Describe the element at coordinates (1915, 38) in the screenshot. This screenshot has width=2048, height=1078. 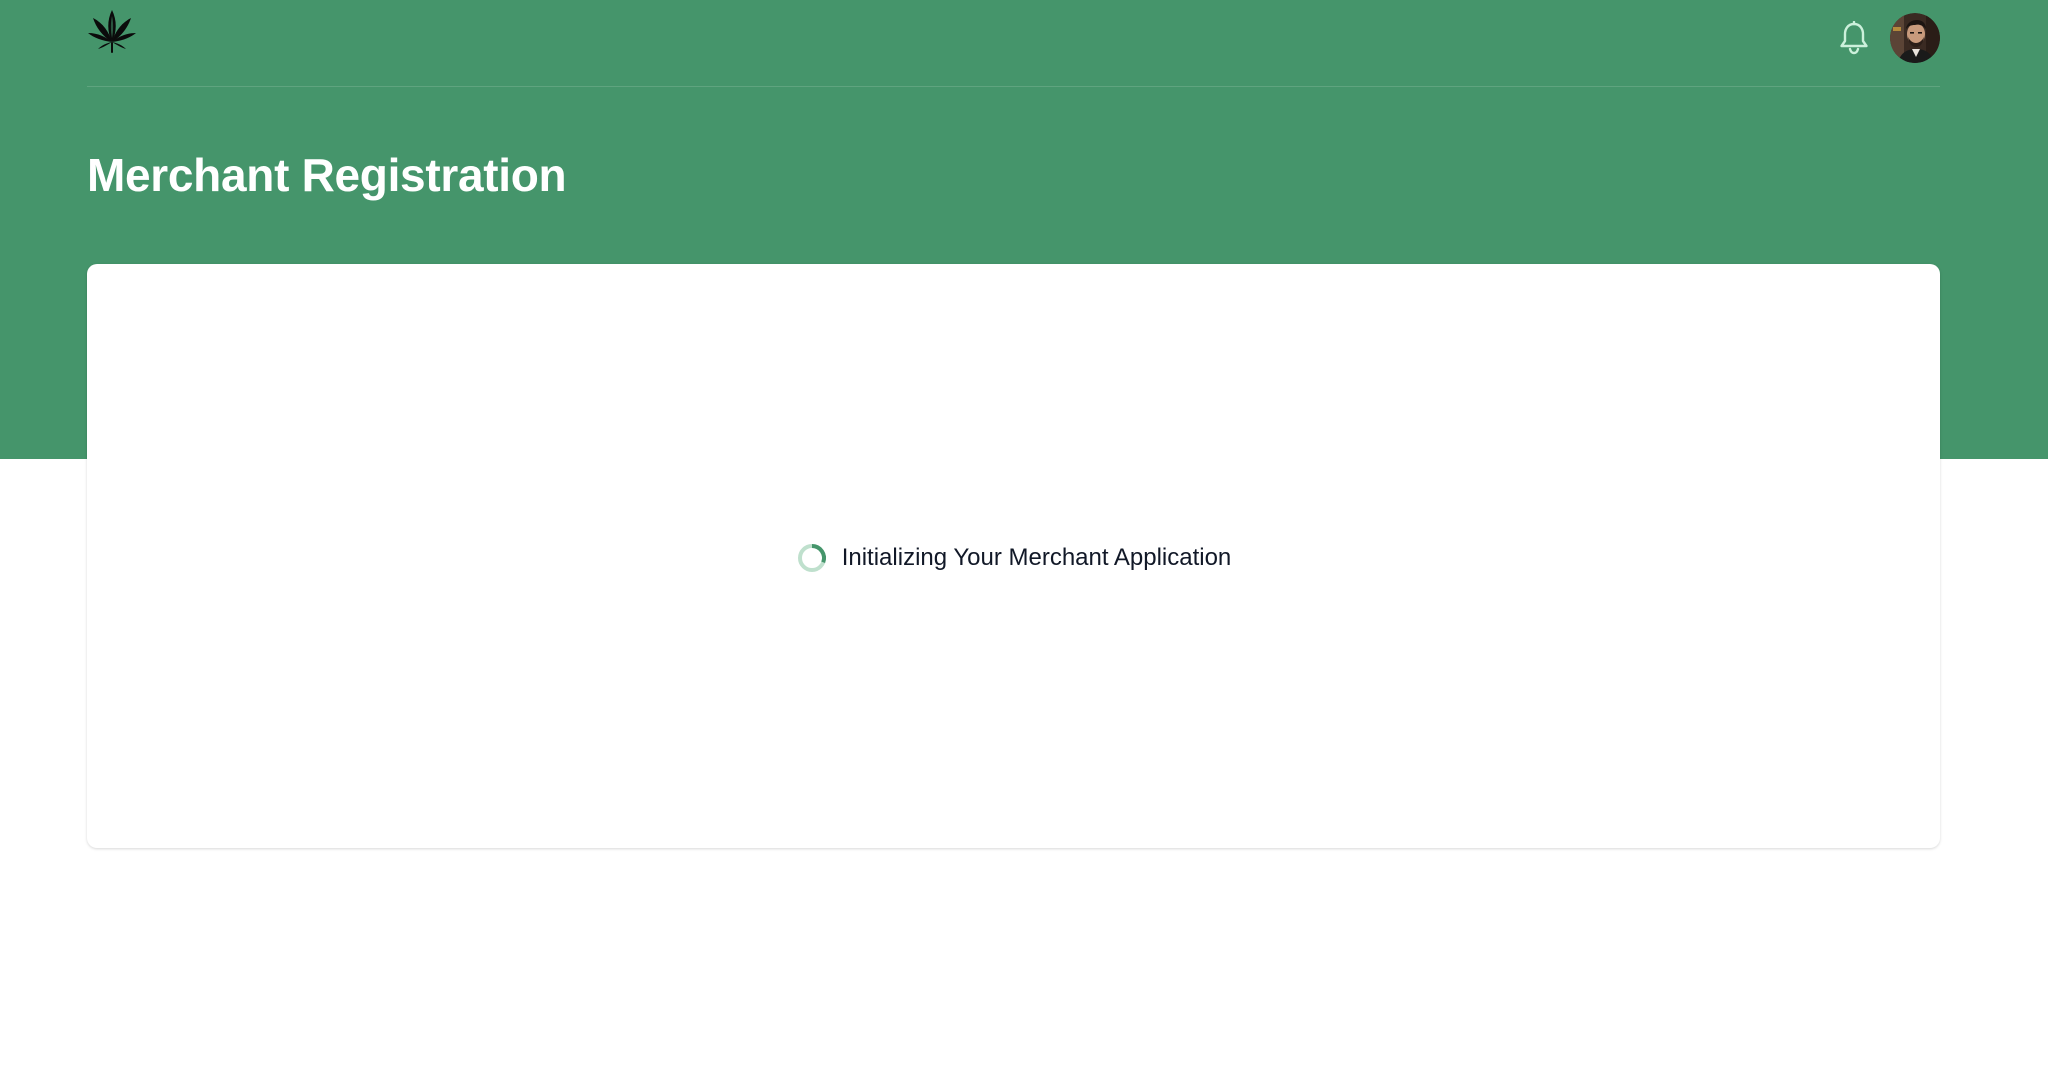
I see `user-avatar` at that location.